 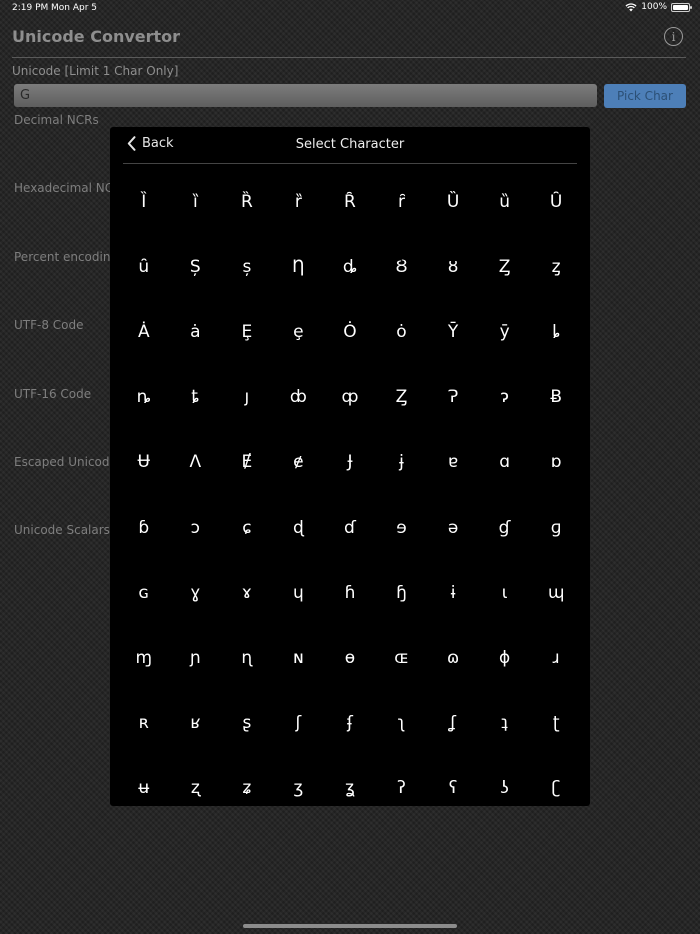 What do you see at coordinates (196, 781) in the screenshot?
I see `character-cell: ʐ` at bounding box center [196, 781].